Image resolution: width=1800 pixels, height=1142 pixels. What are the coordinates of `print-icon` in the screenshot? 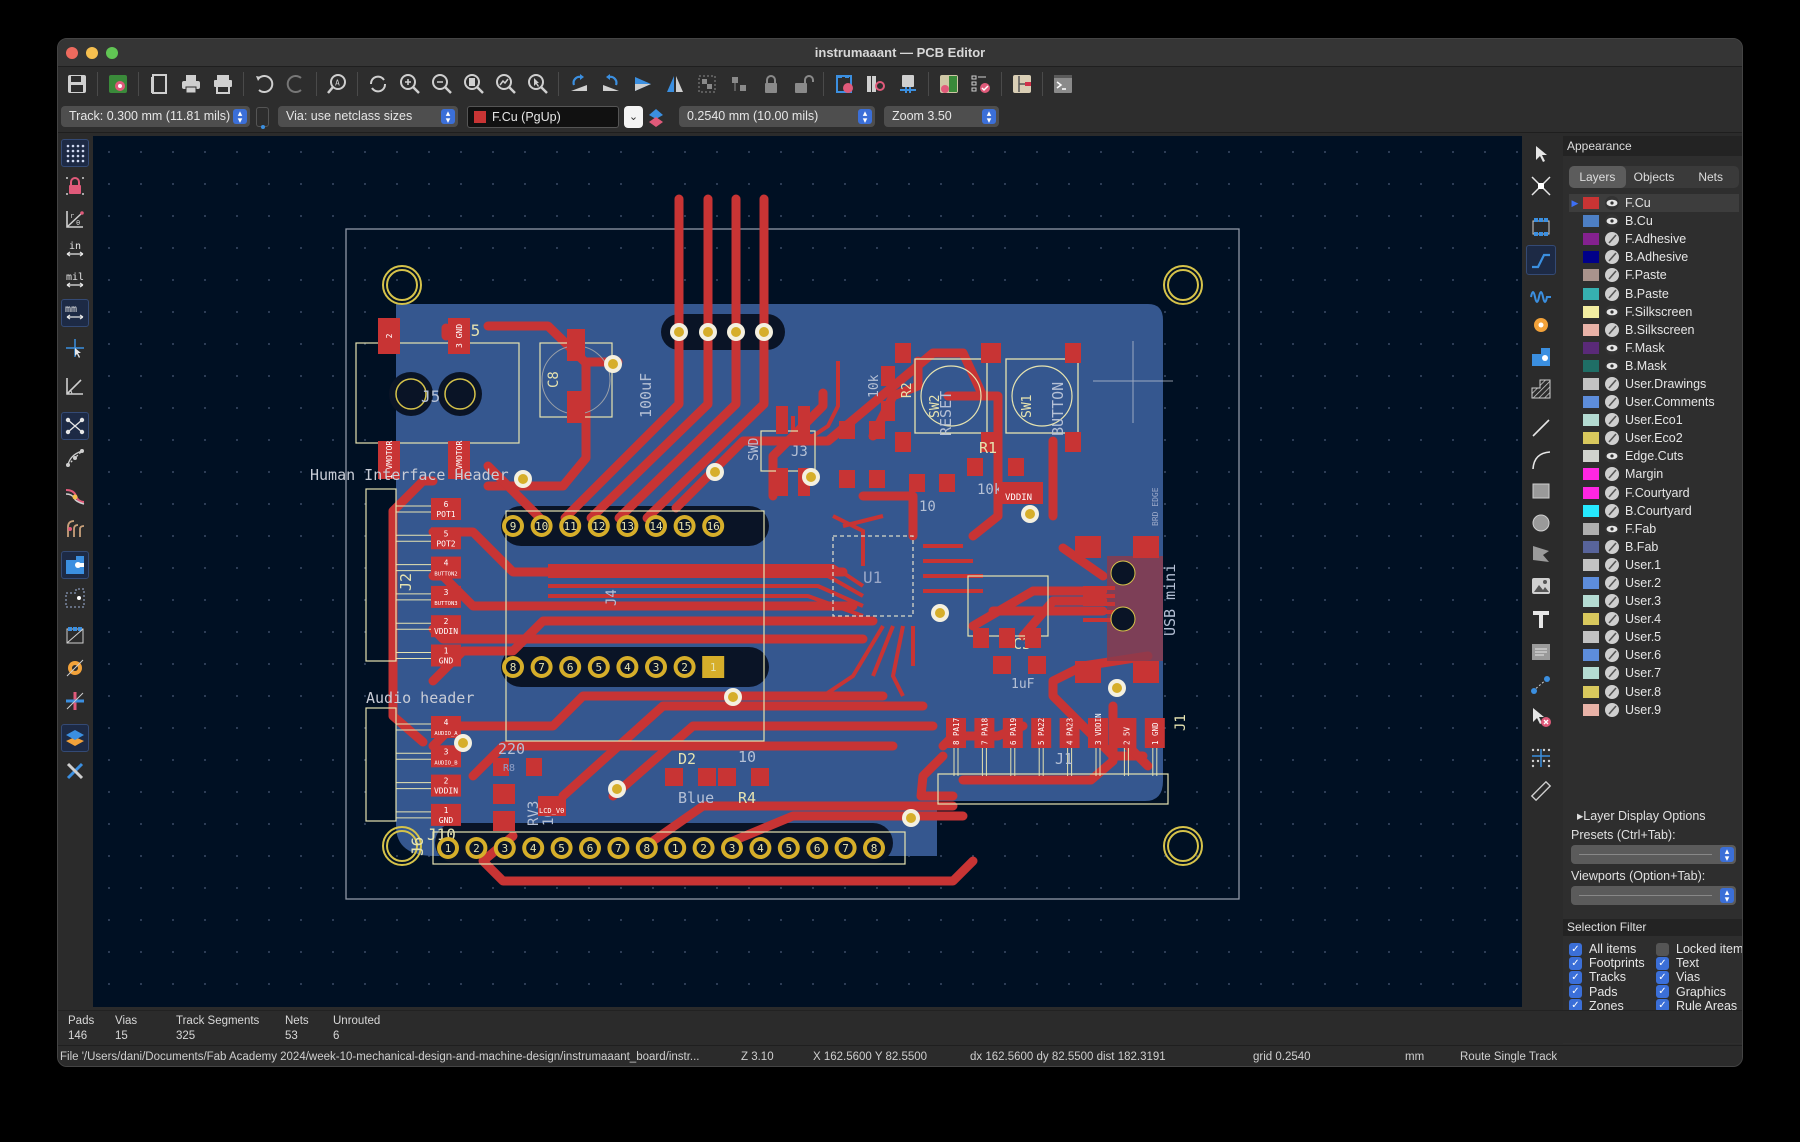 It's located at (191, 84).